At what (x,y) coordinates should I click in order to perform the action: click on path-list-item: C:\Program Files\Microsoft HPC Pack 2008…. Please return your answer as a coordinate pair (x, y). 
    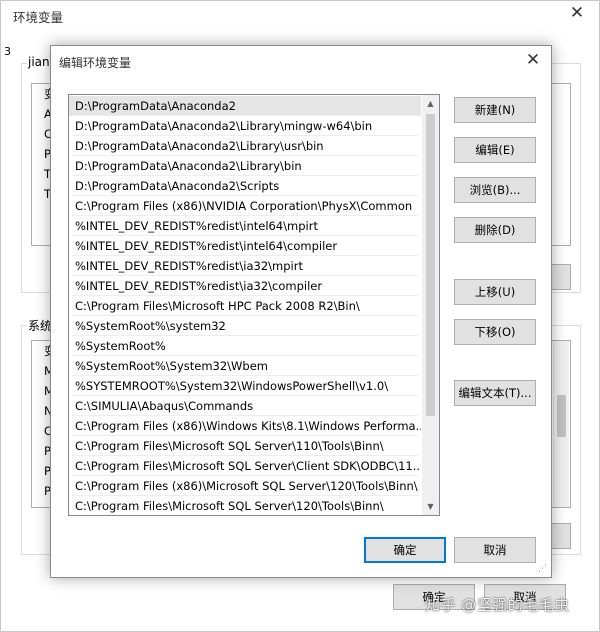
    Looking at the image, I should click on (245, 306).